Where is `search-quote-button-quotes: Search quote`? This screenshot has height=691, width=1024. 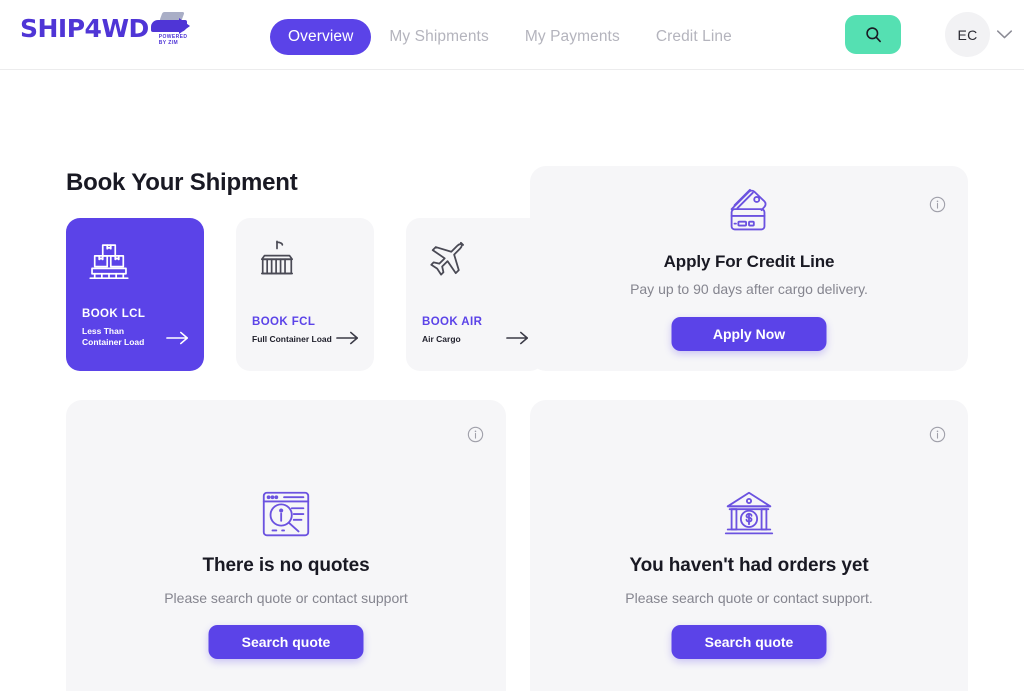 search-quote-button-quotes: Search quote is located at coordinates (286, 642).